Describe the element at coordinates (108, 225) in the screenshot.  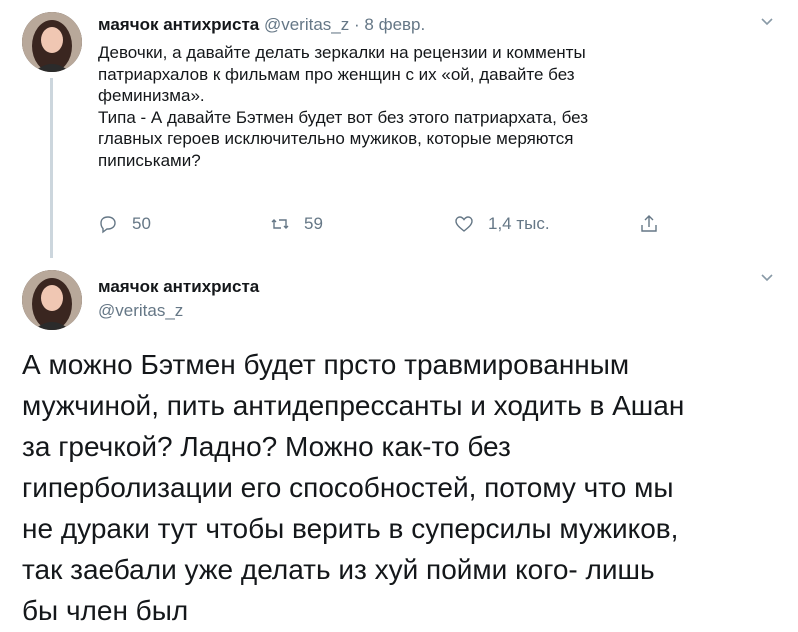
I see `reply-icon` at that location.